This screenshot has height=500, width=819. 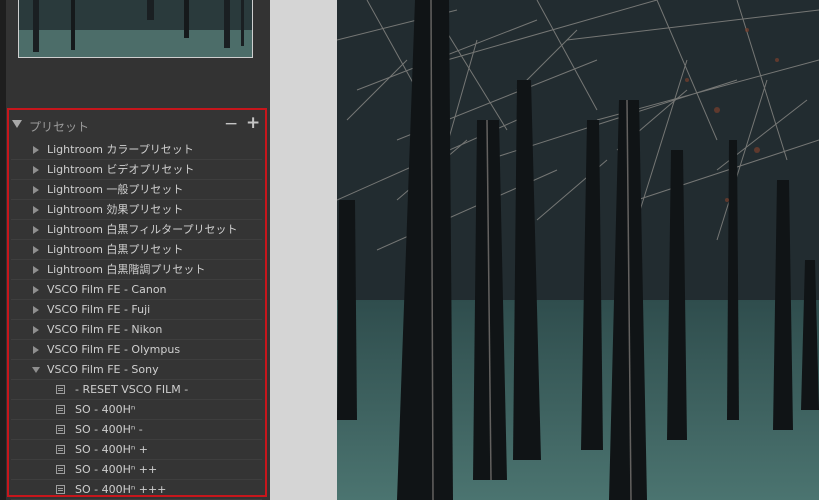 I want to click on preset-label: Lightroom ビデオプリセット, so click(x=121, y=169).